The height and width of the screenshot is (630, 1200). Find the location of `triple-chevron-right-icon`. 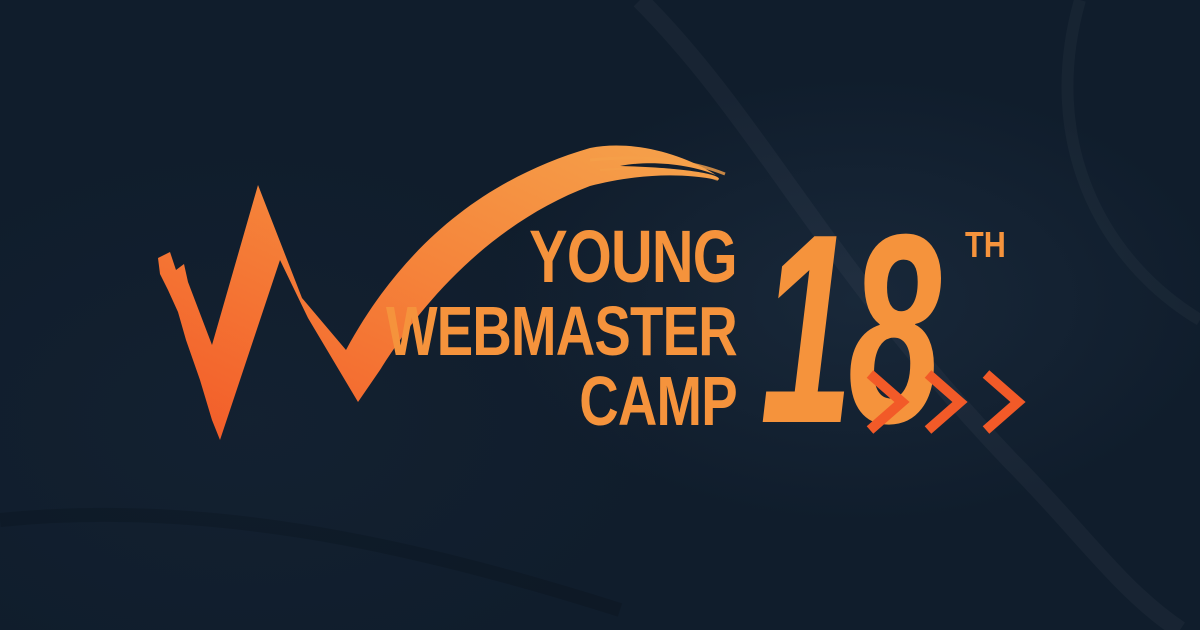

triple-chevron-right-icon is located at coordinates (946, 402).